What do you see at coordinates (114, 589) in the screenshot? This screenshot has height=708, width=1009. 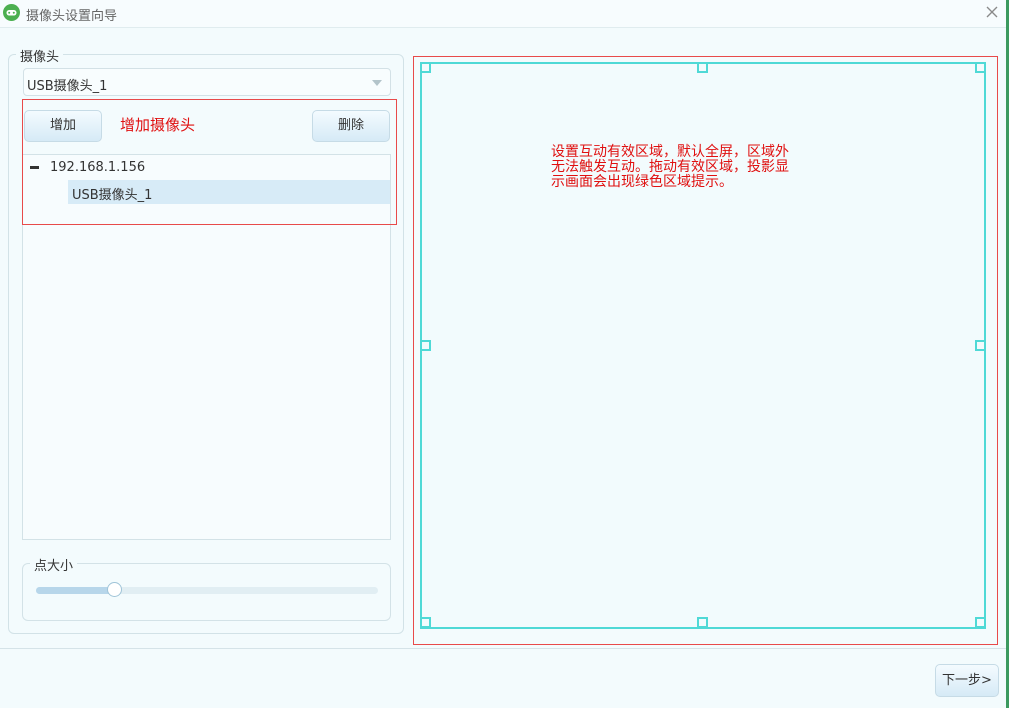 I see `point-size-slider-thumb` at bounding box center [114, 589].